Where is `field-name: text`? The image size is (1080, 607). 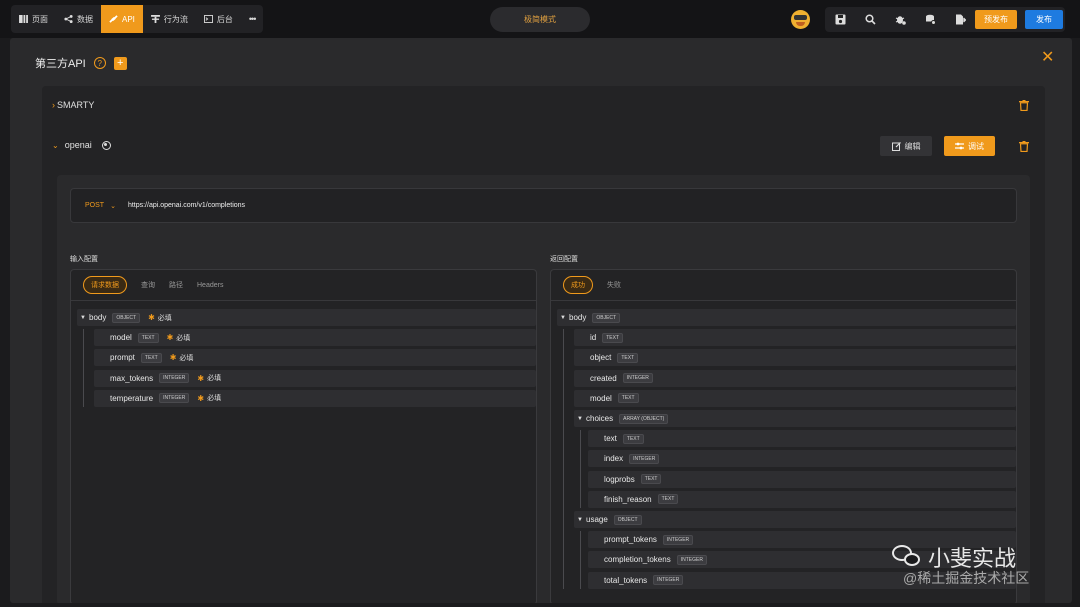
field-name: text is located at coordinates (610, 439).